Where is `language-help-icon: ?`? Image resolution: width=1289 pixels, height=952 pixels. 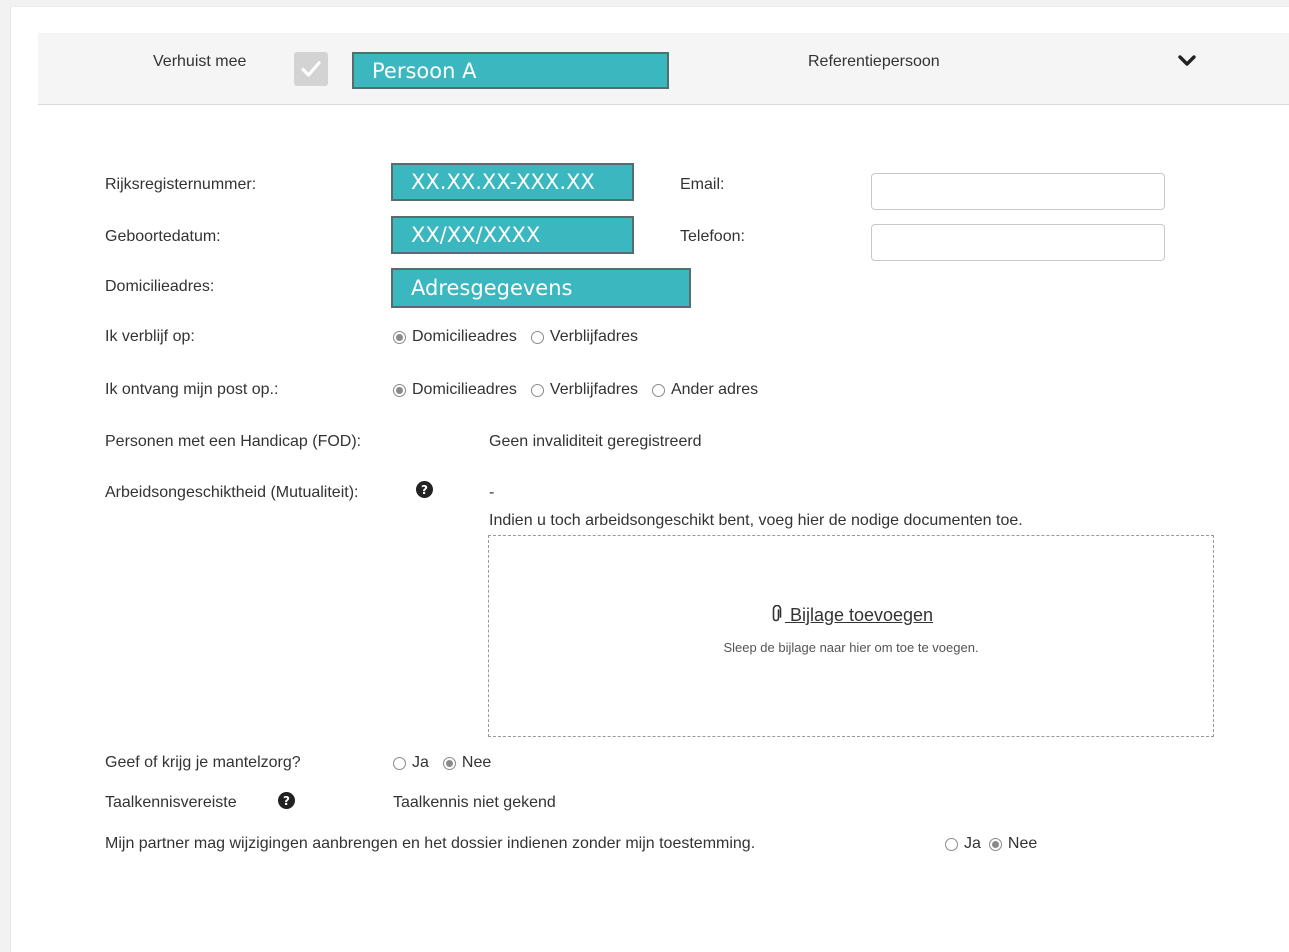
language-help-icon: ? is located at coordinates (286, 800).